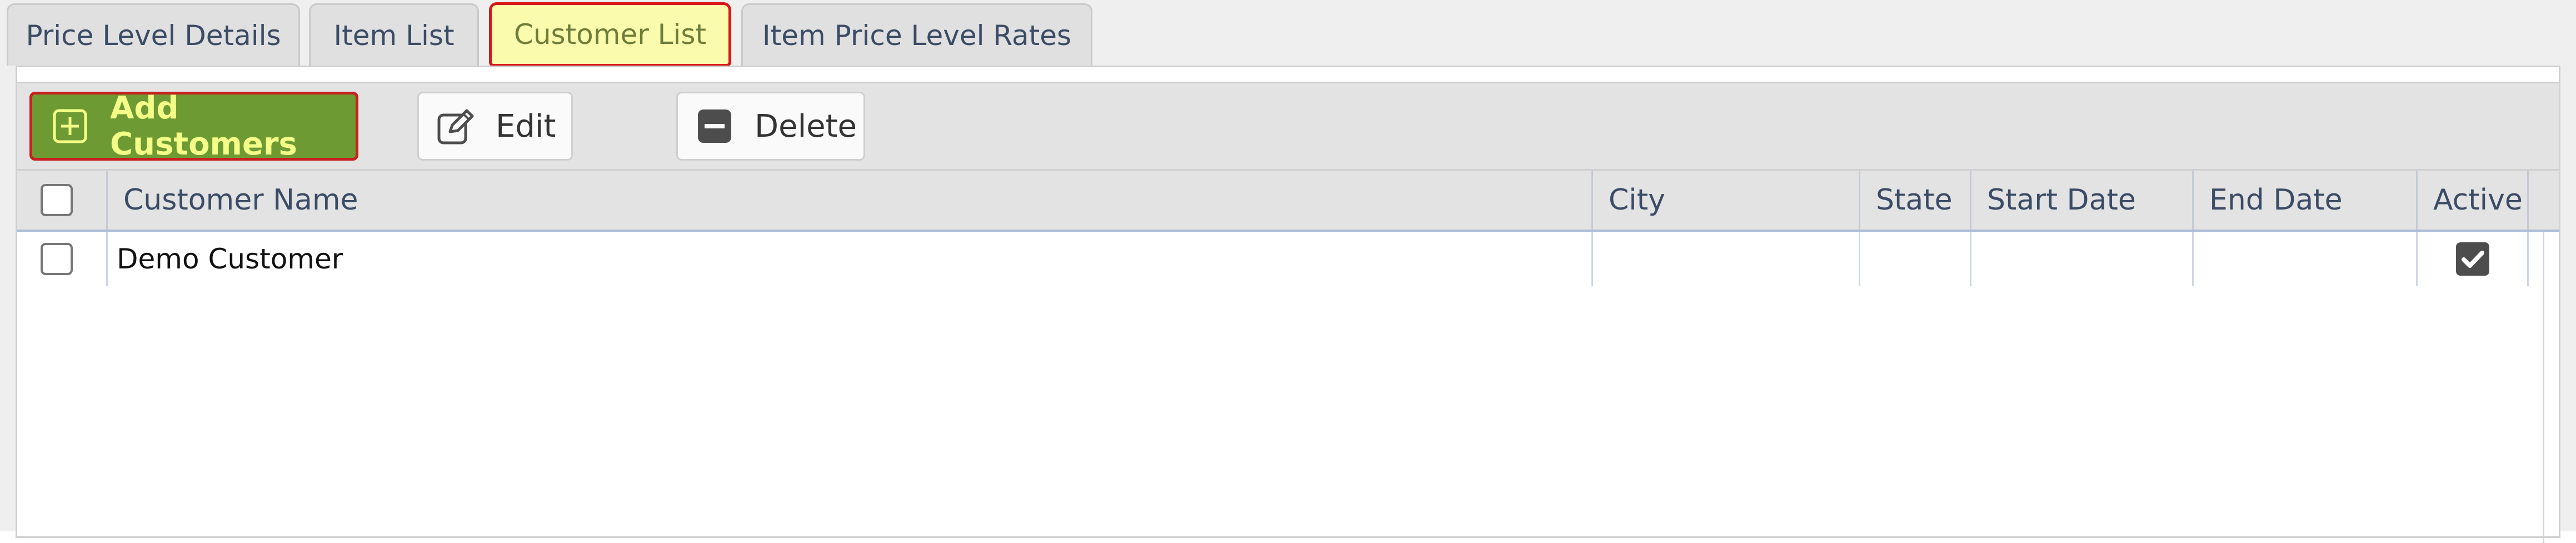  I want to click on column-city: City, so click(1726, 200).